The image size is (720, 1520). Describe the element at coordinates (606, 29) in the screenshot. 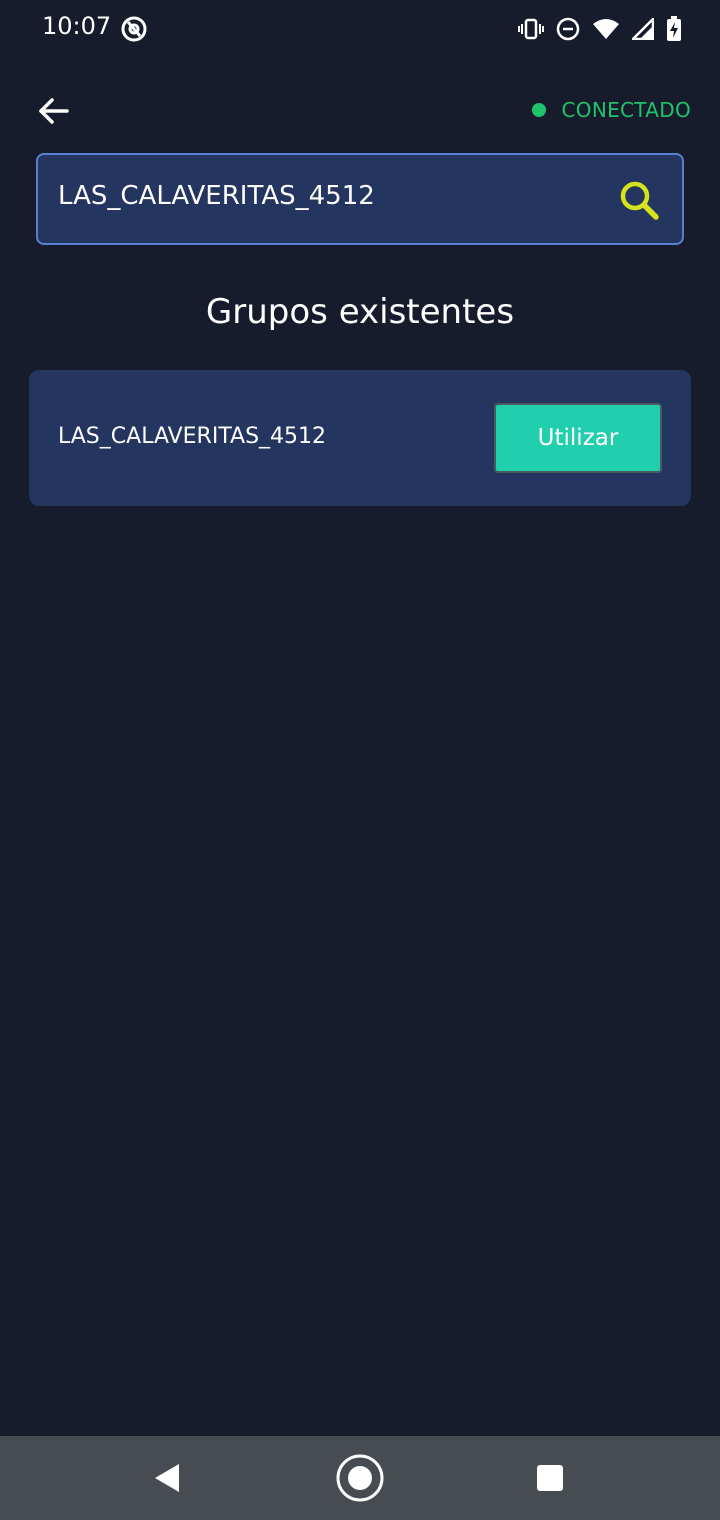

I see `wifi-icon` at that location.